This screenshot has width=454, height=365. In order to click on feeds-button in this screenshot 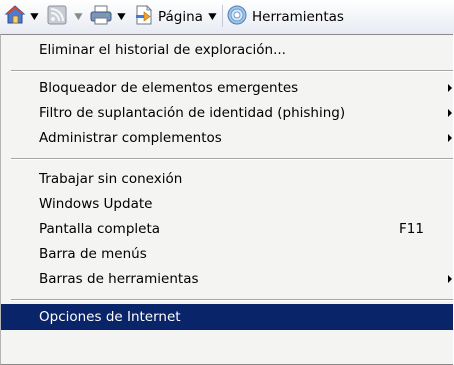, I will do `click(57, 17)`.